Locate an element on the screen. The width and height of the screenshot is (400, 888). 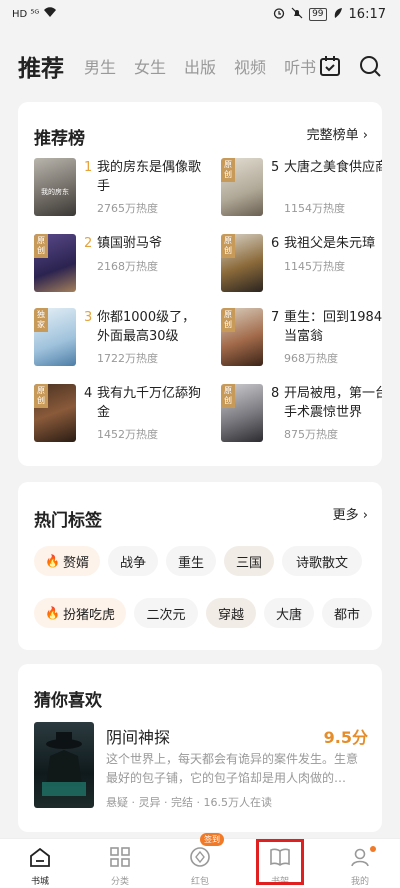
nav-red-packet: 签到 红包 is located at coordinates (200, 860).